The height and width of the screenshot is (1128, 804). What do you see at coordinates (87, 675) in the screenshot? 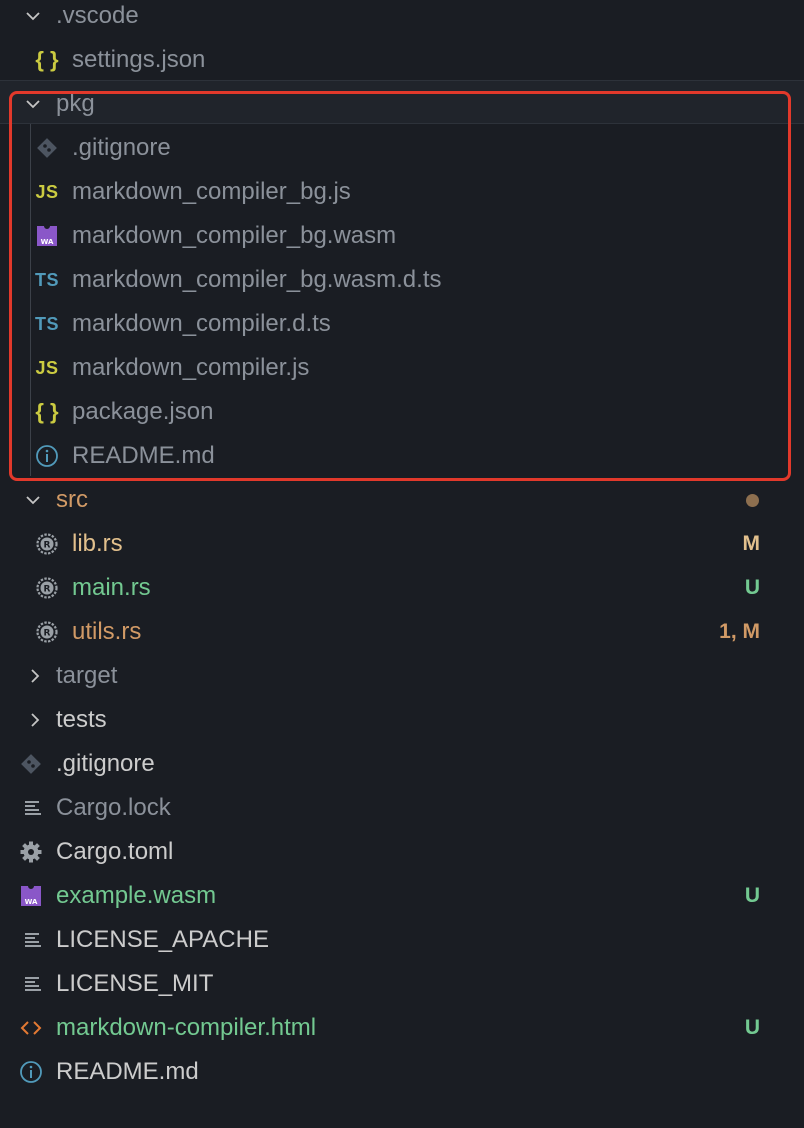
I see `folder-label: target` at bounding box center [87, 675].